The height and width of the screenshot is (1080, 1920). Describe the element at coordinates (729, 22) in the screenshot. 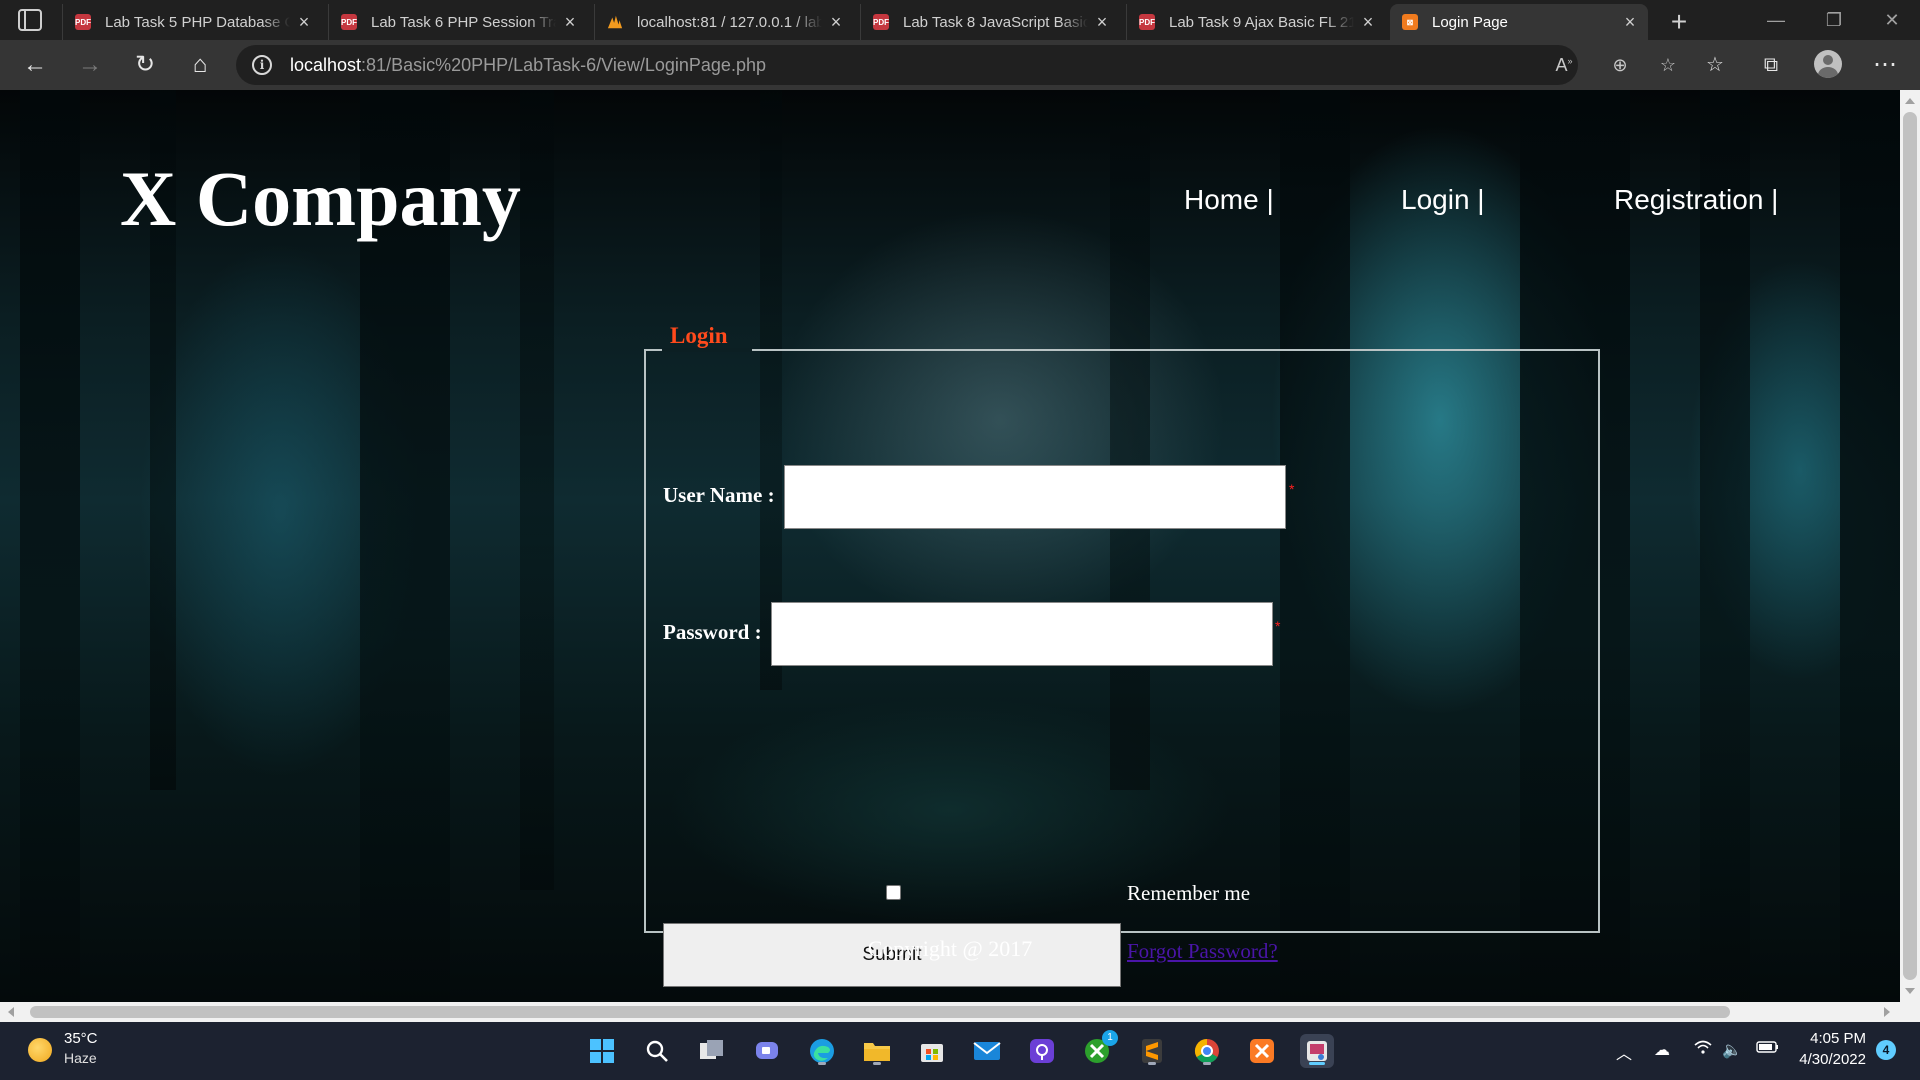

I see `tab-title: localhost:81 / 127.0.0.1 / lab` at that location.